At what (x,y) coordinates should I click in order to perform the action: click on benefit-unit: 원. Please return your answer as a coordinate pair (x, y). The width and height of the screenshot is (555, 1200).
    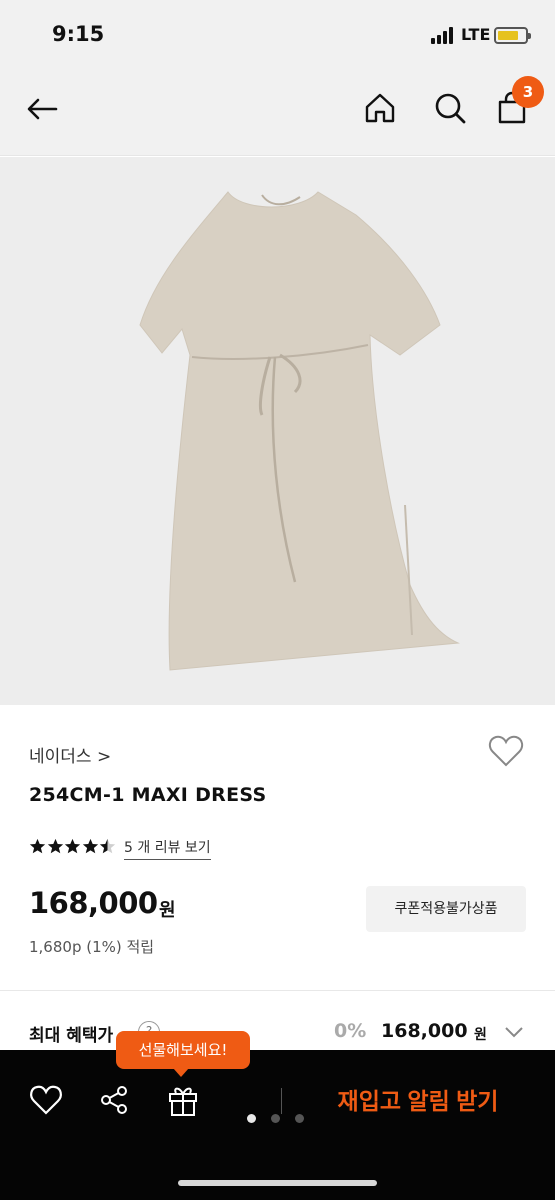
    Looking at the image, I should click on (480, 1035).